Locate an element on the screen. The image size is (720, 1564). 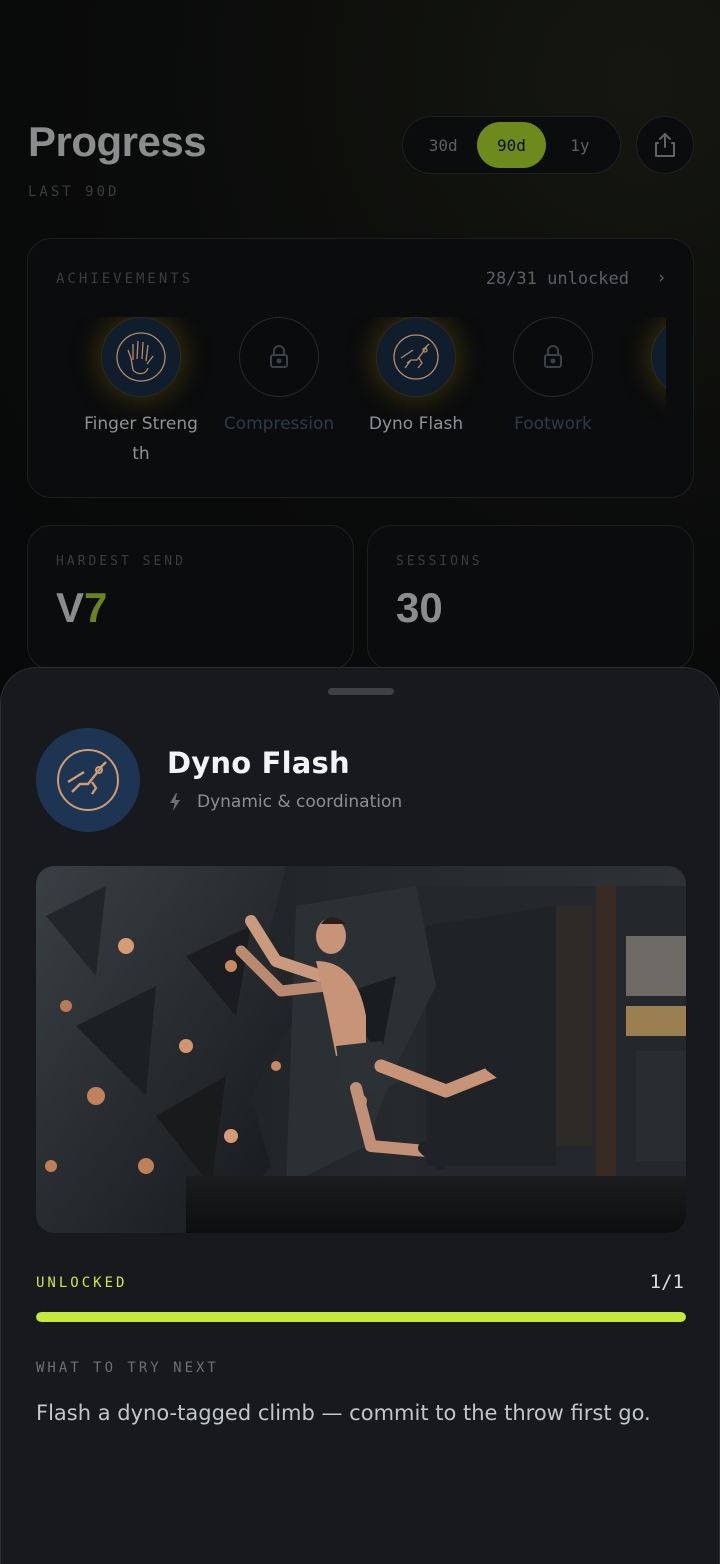
page-subtitle: LAST 90D is located at coordinates (74, 192).